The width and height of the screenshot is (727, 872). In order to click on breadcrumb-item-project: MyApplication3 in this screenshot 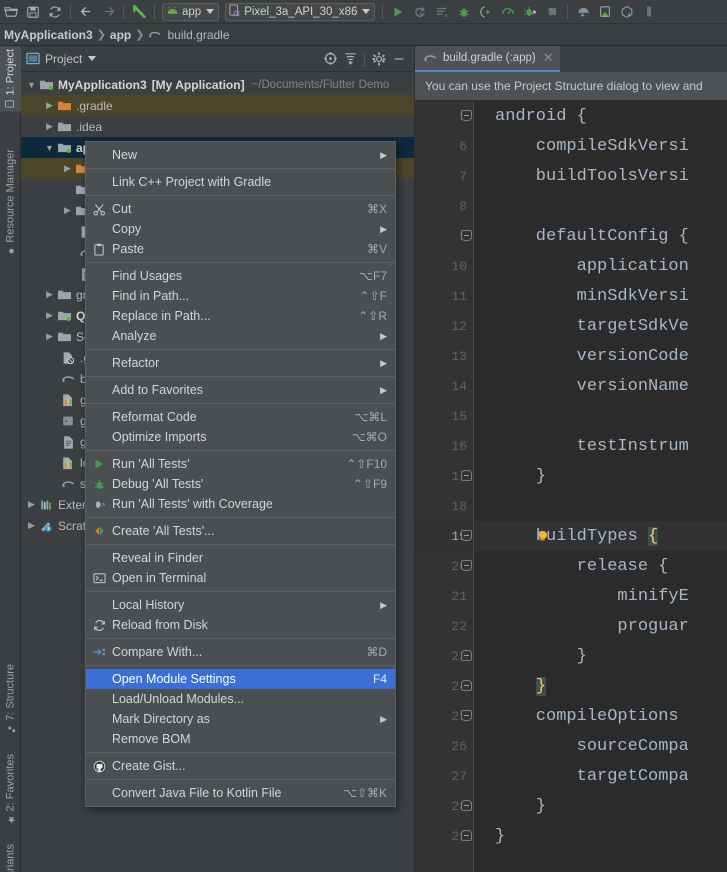, I will do `click(48, 35)`.